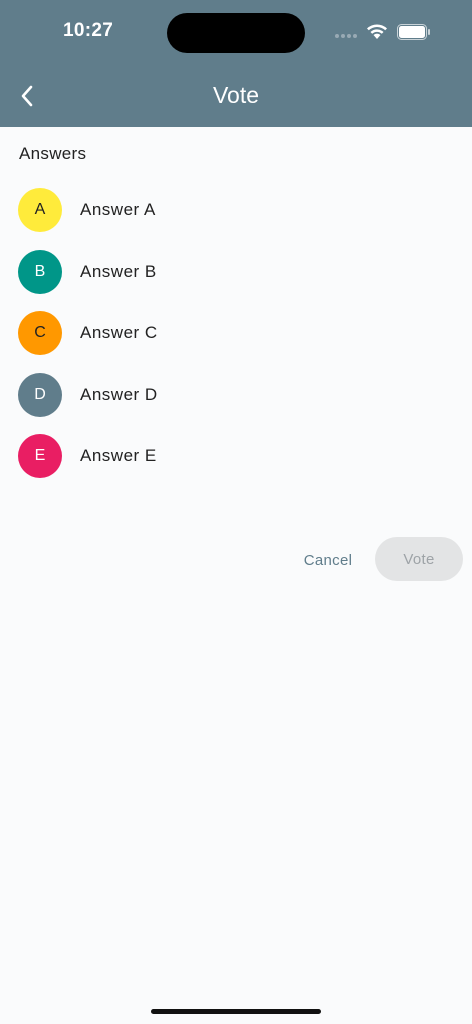 The width and height of the screenshot is (472, 1024). I want to click on answer-avatar: A, so click(40, 210).